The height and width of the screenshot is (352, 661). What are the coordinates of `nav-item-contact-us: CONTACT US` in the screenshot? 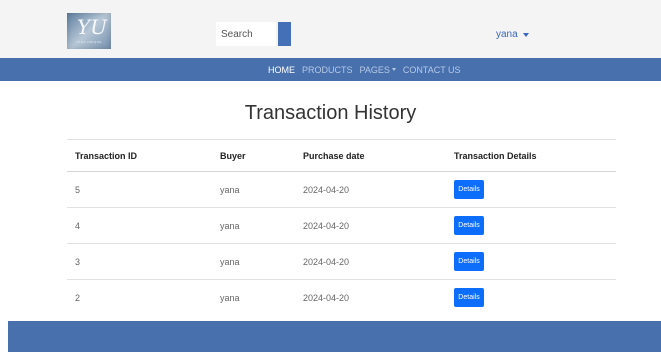 It's located at (432, 70).